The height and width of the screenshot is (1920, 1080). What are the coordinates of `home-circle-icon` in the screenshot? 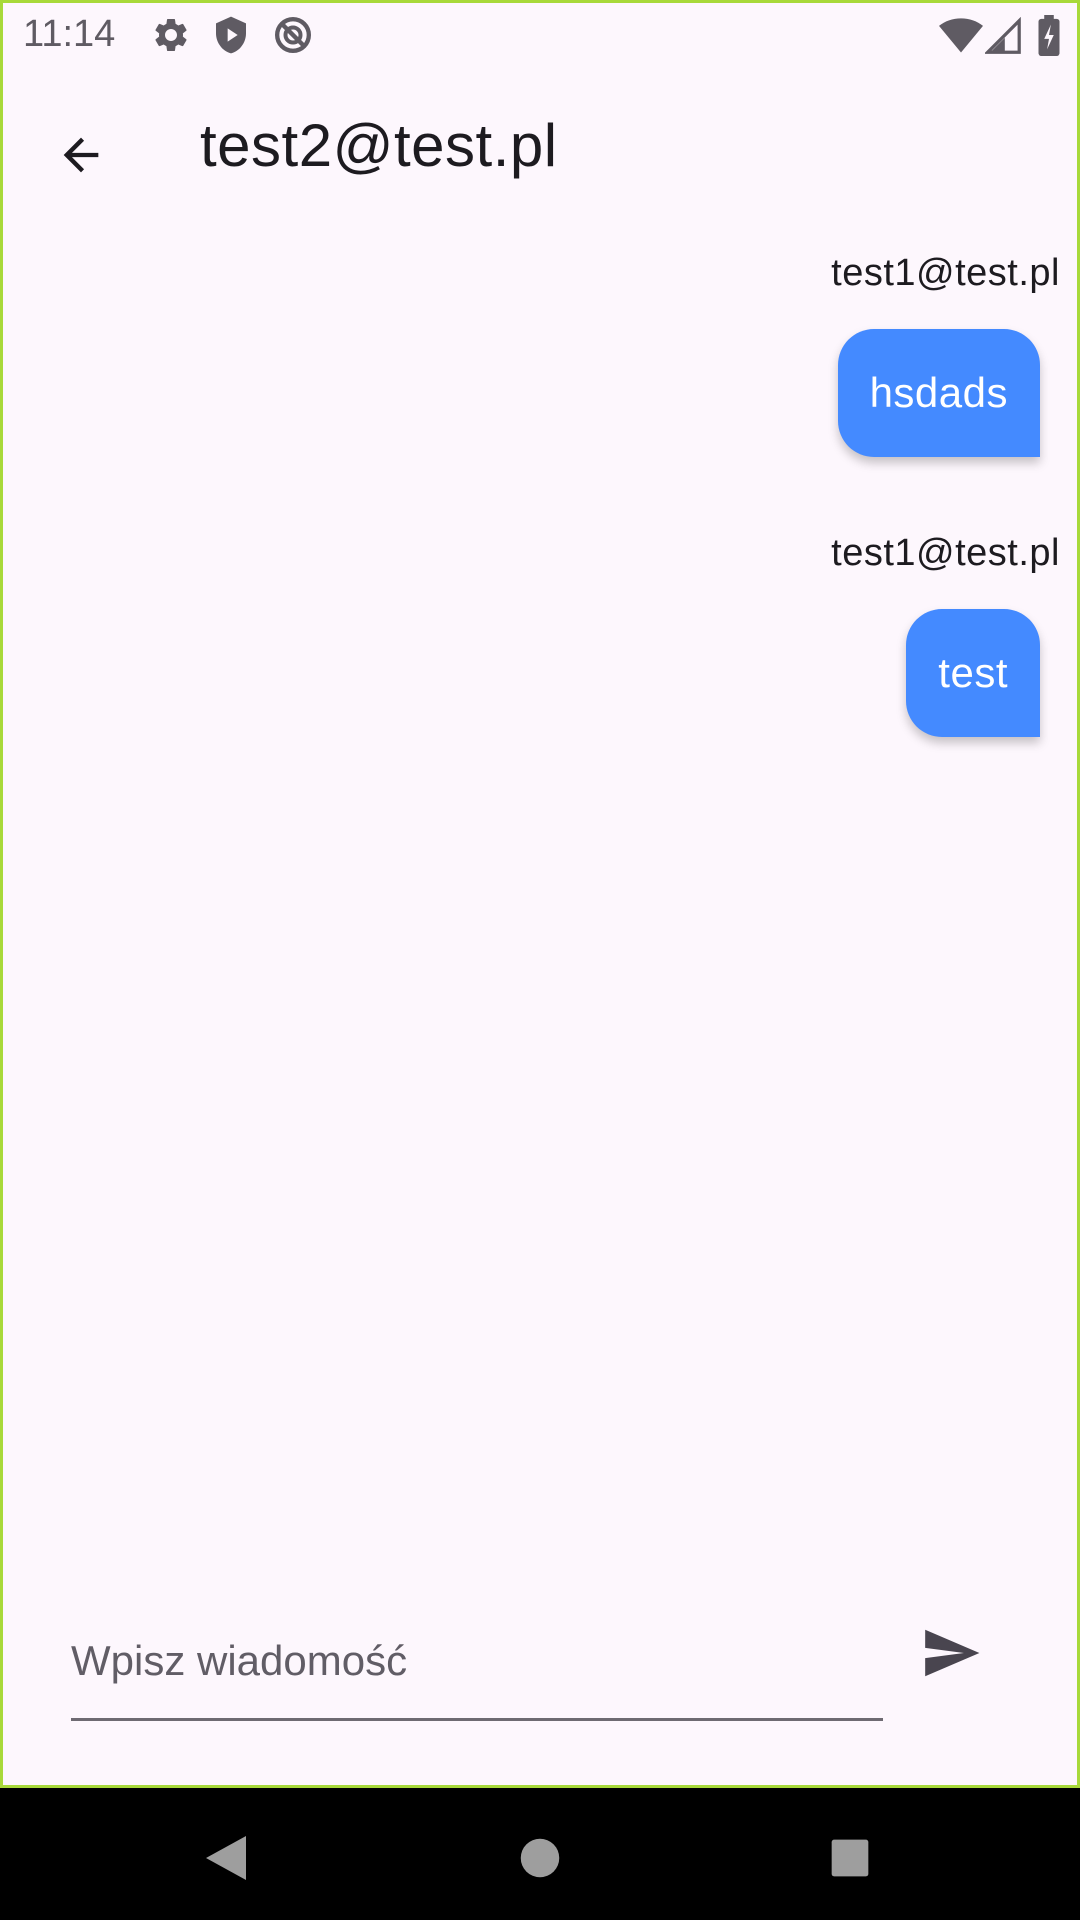 It's located at (540, 1860).